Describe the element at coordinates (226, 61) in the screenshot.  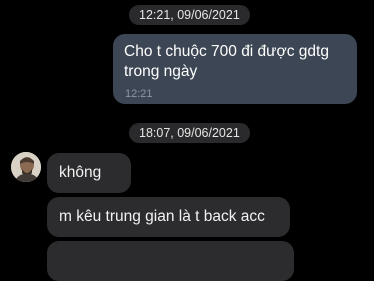
I see `message-text: Cho t chuộc 700 đi được gdtg trong ngày` at that location.